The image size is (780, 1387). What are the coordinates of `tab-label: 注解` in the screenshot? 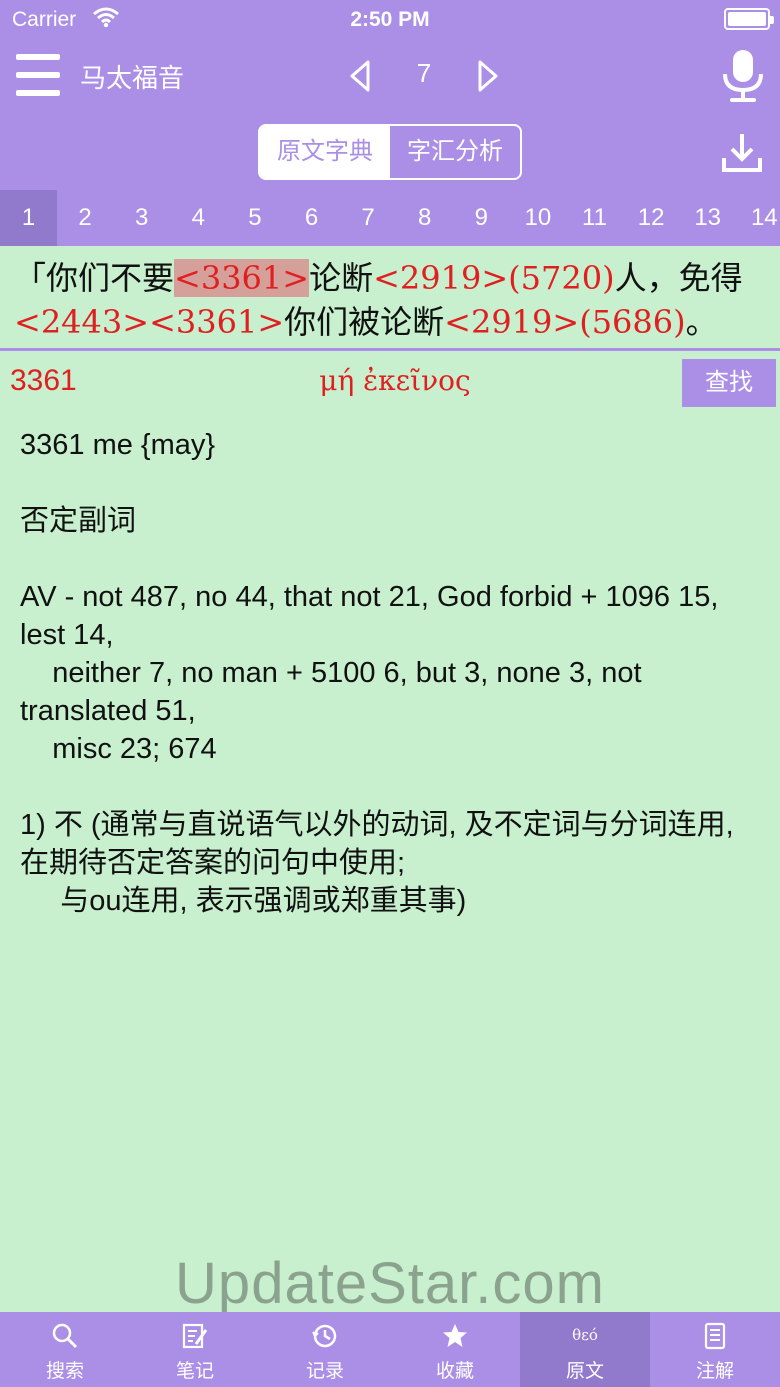 It's located at (714, 1371).